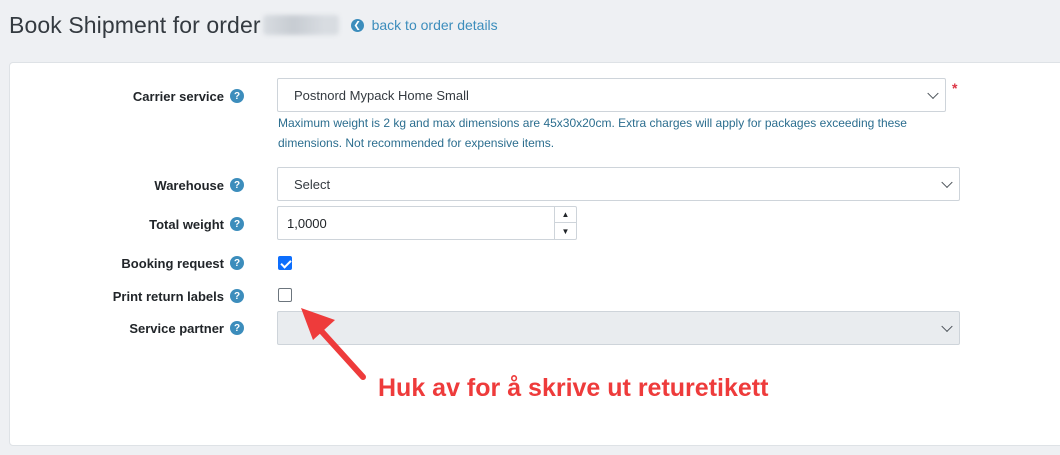 This screenshot has width=1060, height=455. Describe the element at coordinates (135, 24) in the screenshot. I see `page-title: Book Shipment for order` at that location.